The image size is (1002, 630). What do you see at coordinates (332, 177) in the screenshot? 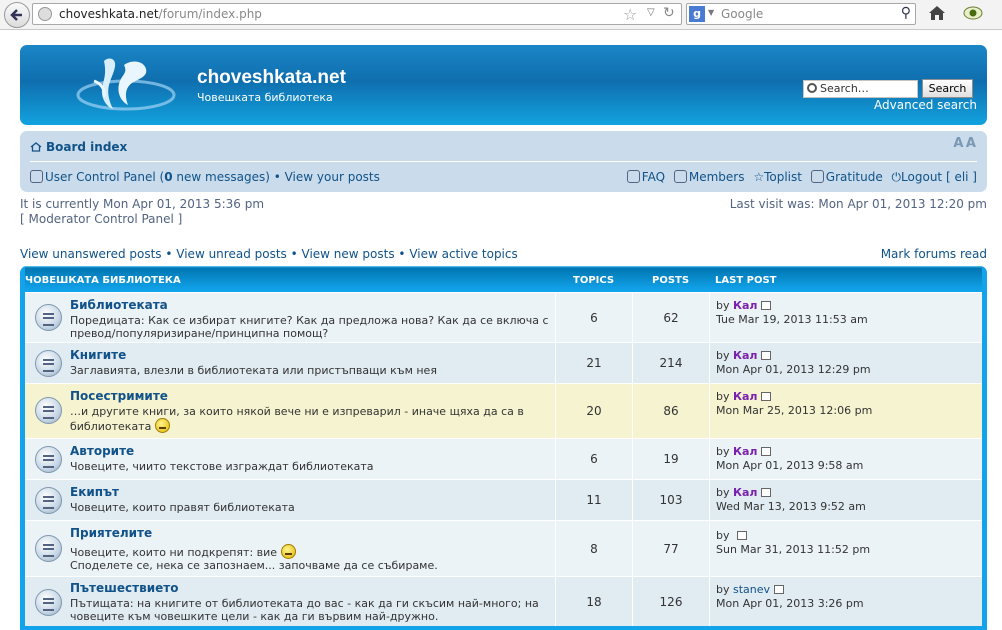
I see `view-your-posts-link: View your posts` at bounding box center [332, 177].